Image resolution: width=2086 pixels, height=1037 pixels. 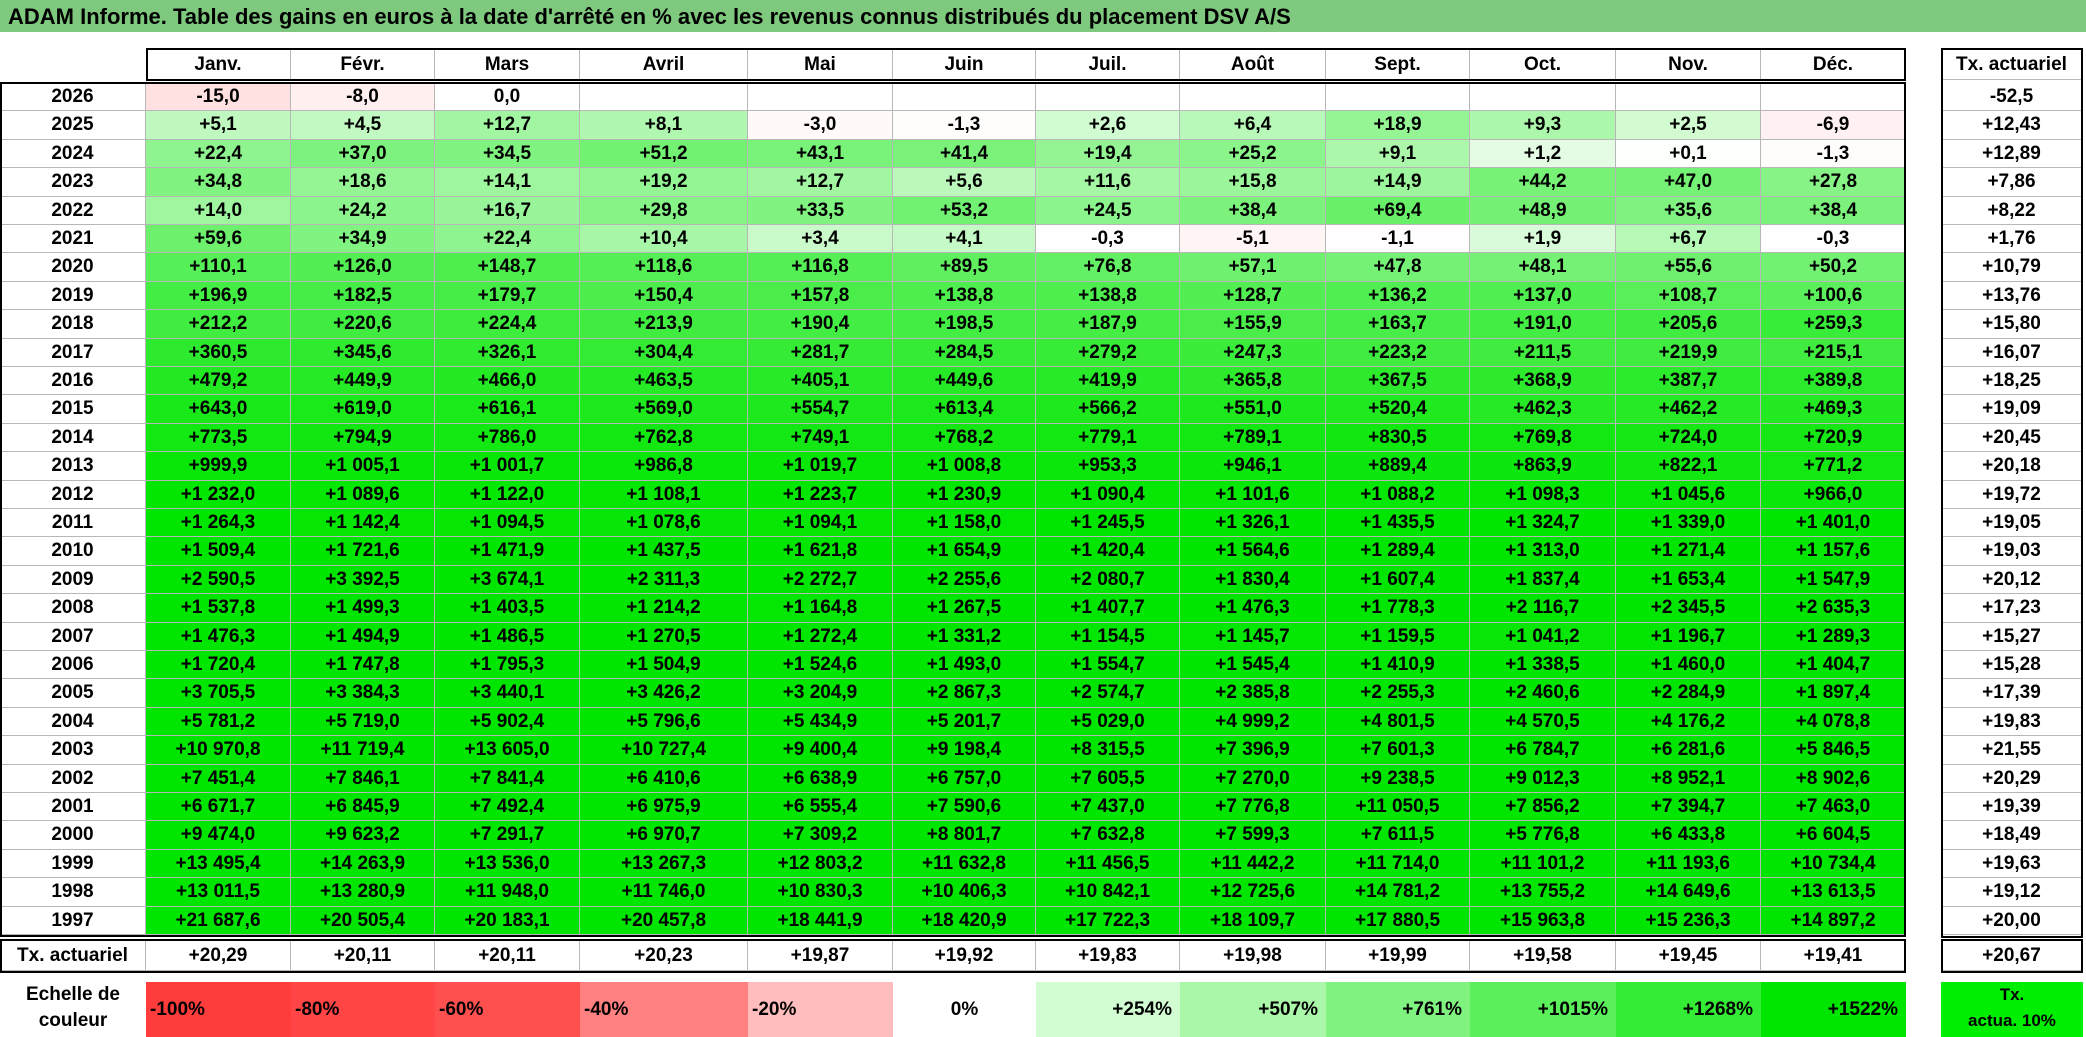 What do you see at coordinates (507, 1009) in the screenshot?
I see `scale-swatch: -60%` at bounding box center [507, 1009].